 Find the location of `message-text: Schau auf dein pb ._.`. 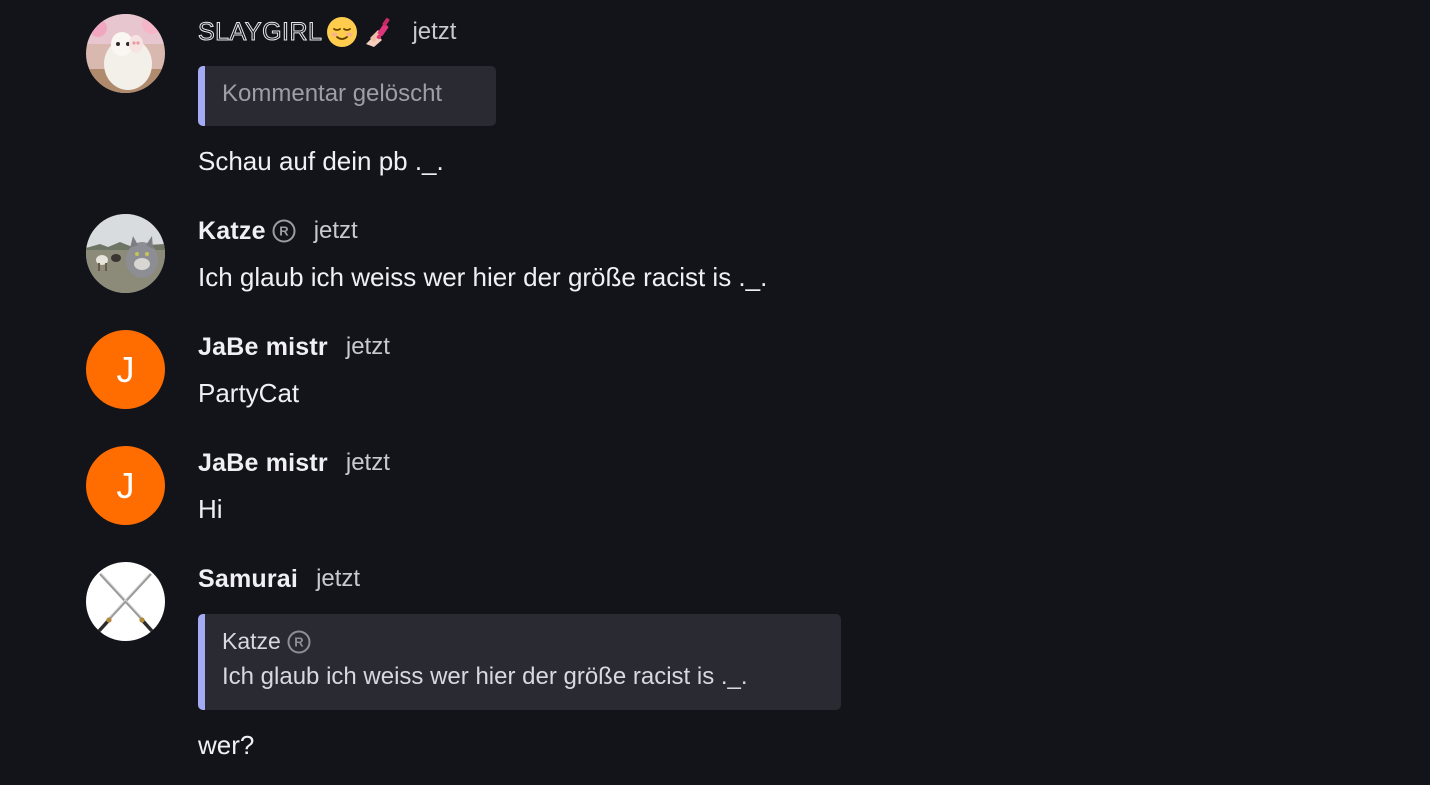

message-text: Schau auf dein pb ._. is located at coordinates (321, 161).